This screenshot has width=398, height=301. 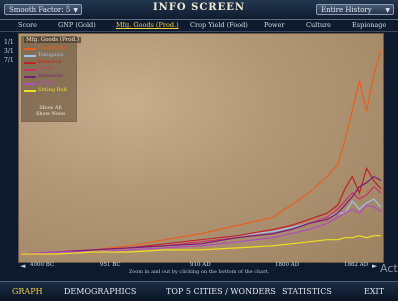 What do you see at coordinates (27, 291) in the screenshot?
I see `tab-graph: GRAPH` at bounding box center [27, 291].